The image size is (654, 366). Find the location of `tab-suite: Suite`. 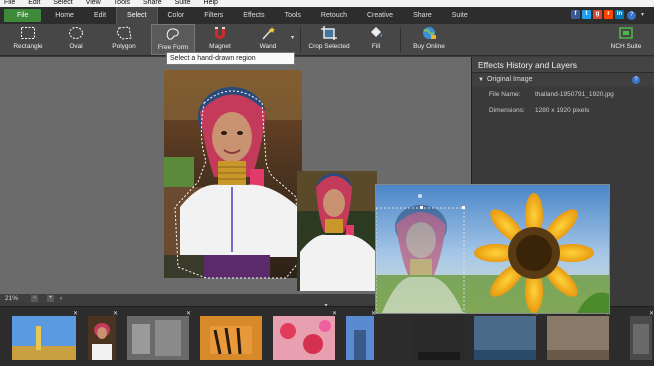

tab-suite: Suite is located at coordinates (460, 15).